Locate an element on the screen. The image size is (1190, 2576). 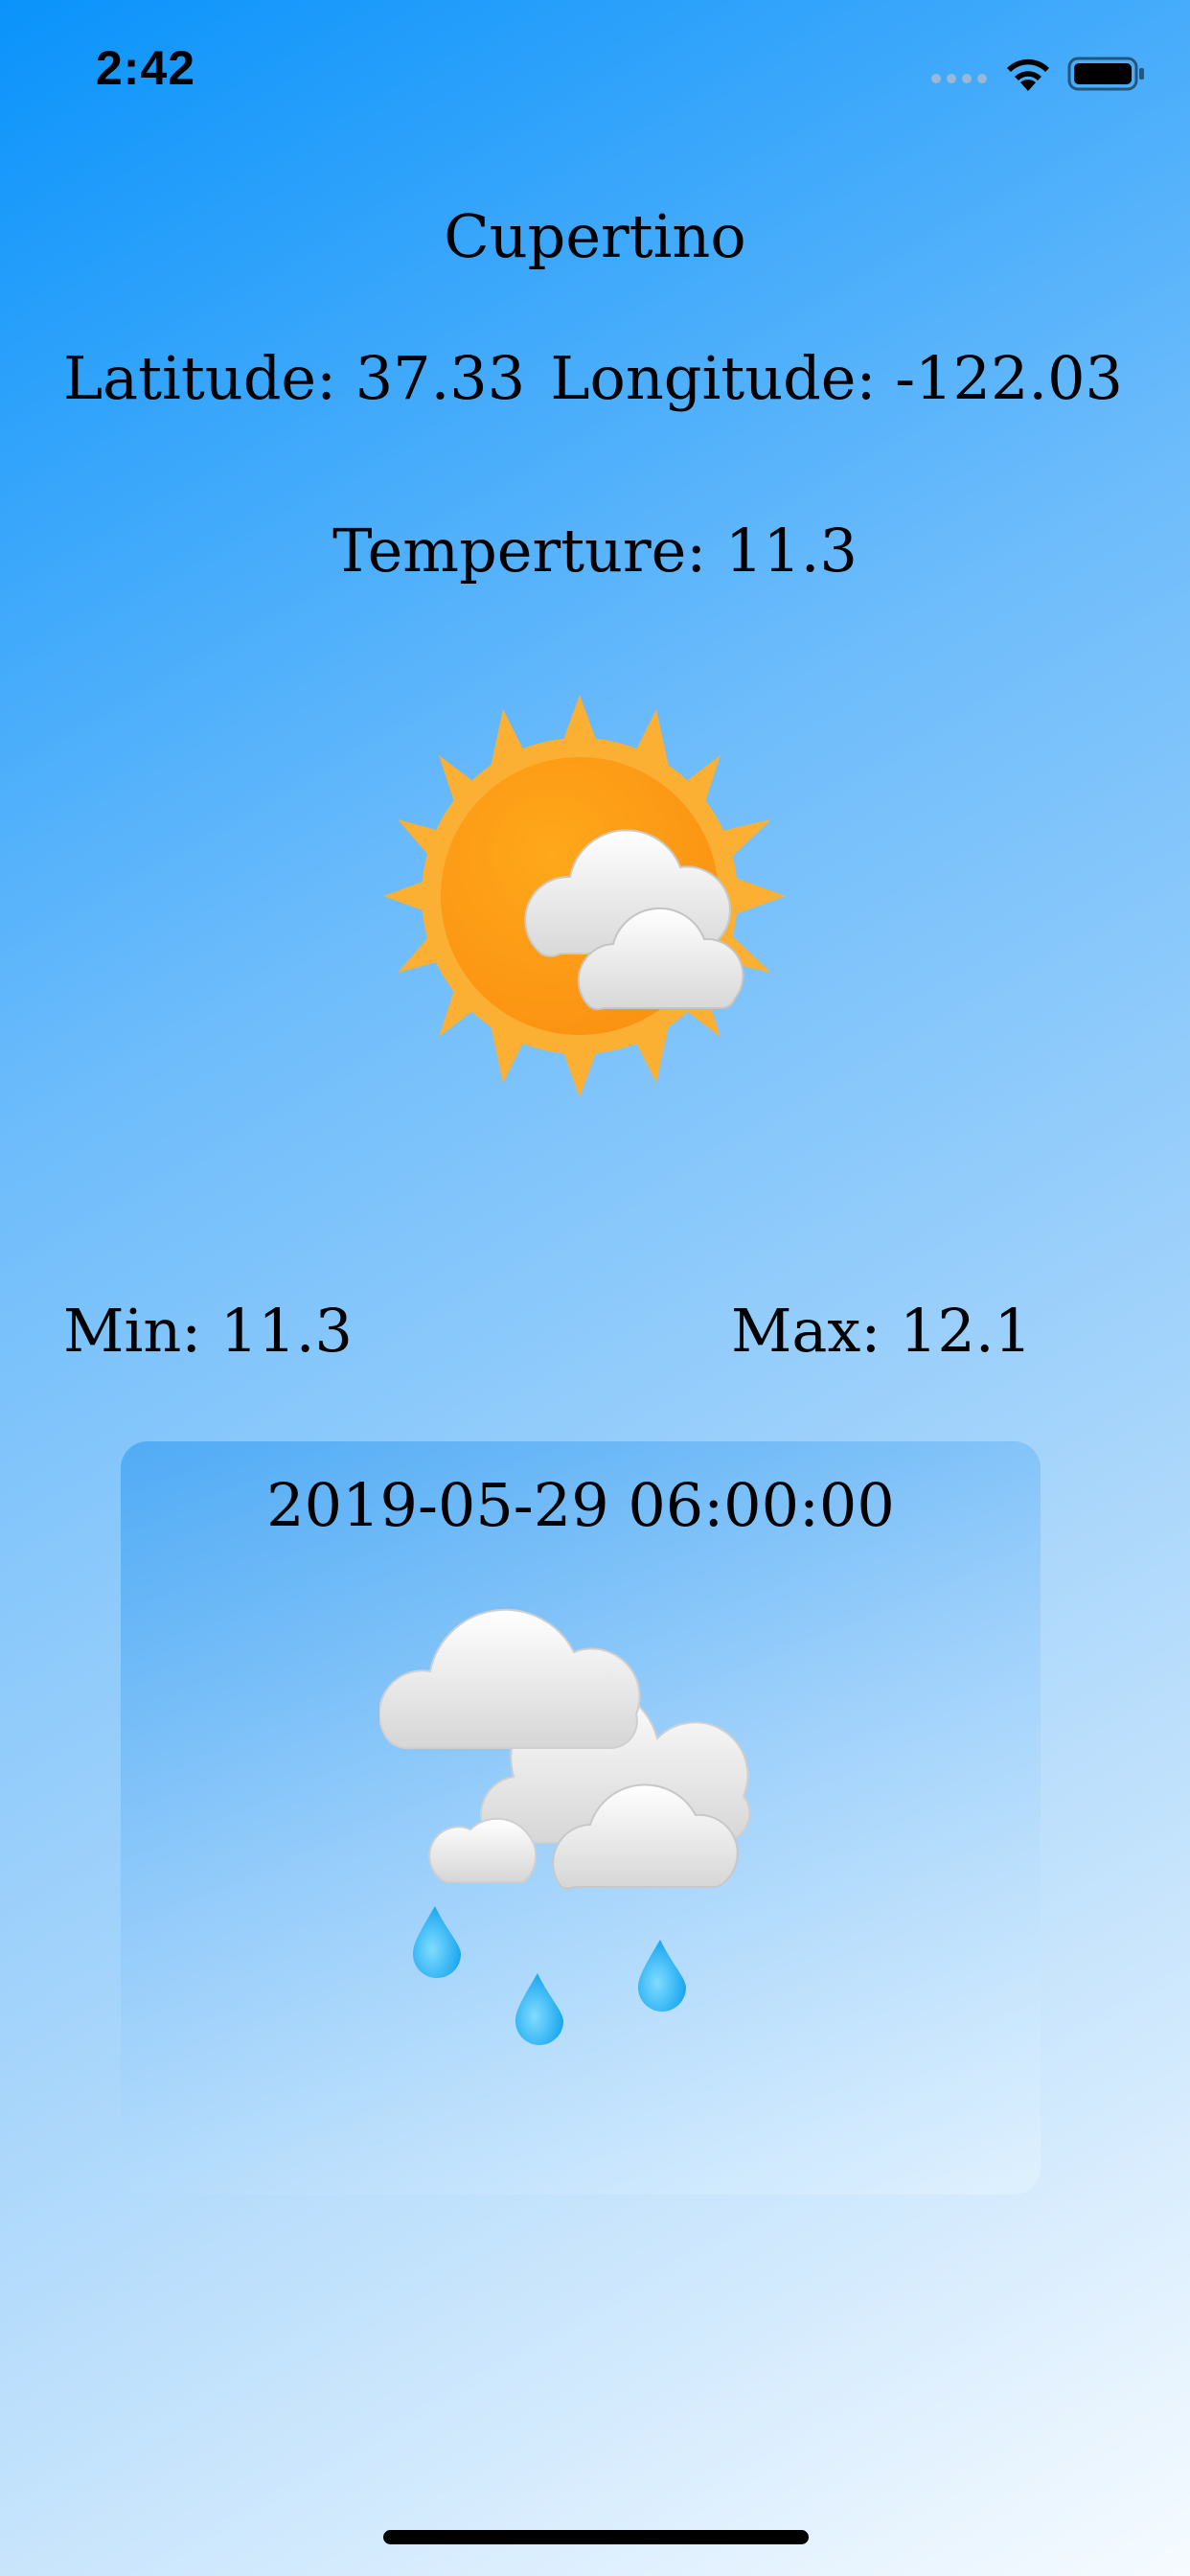
battery-icon is located at coordinates (1105, 74).